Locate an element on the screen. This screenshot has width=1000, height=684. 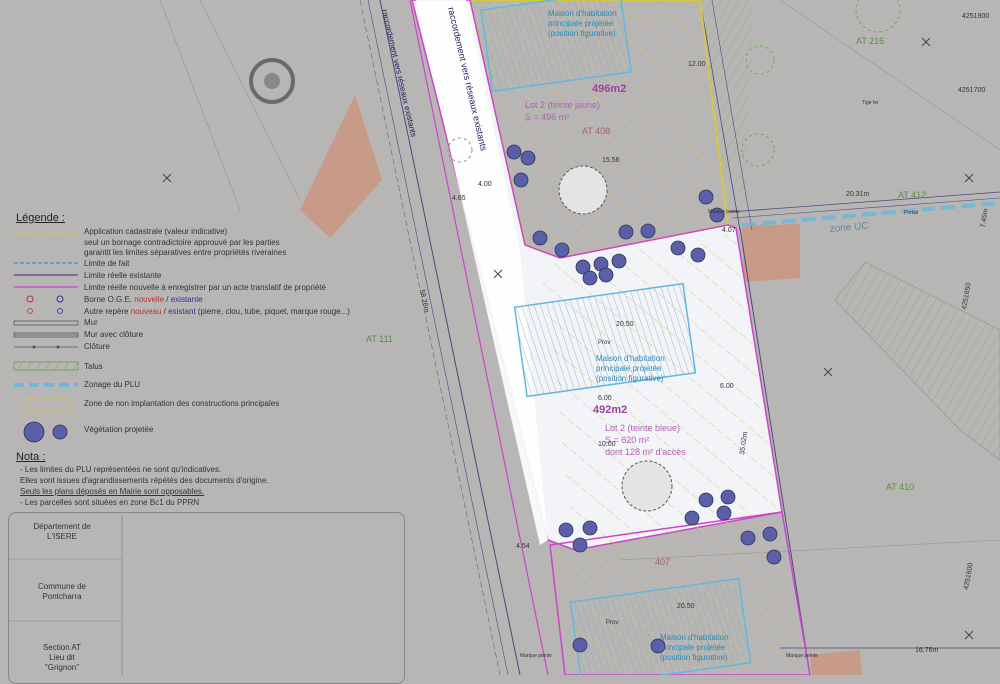
dim-400: 4.00 is located at coordinates (485, 184).